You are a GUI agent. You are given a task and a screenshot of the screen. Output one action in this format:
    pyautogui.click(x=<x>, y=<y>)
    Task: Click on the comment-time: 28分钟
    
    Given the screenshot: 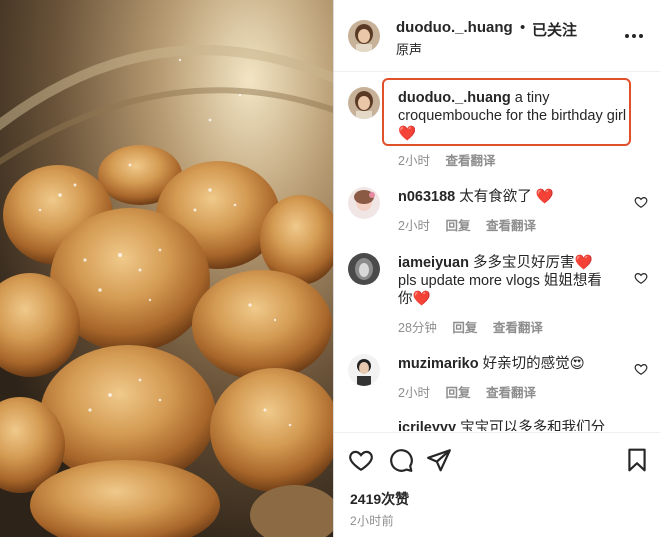 What is the action you would take?
    pyautogui.click(x=417, y=328)
    